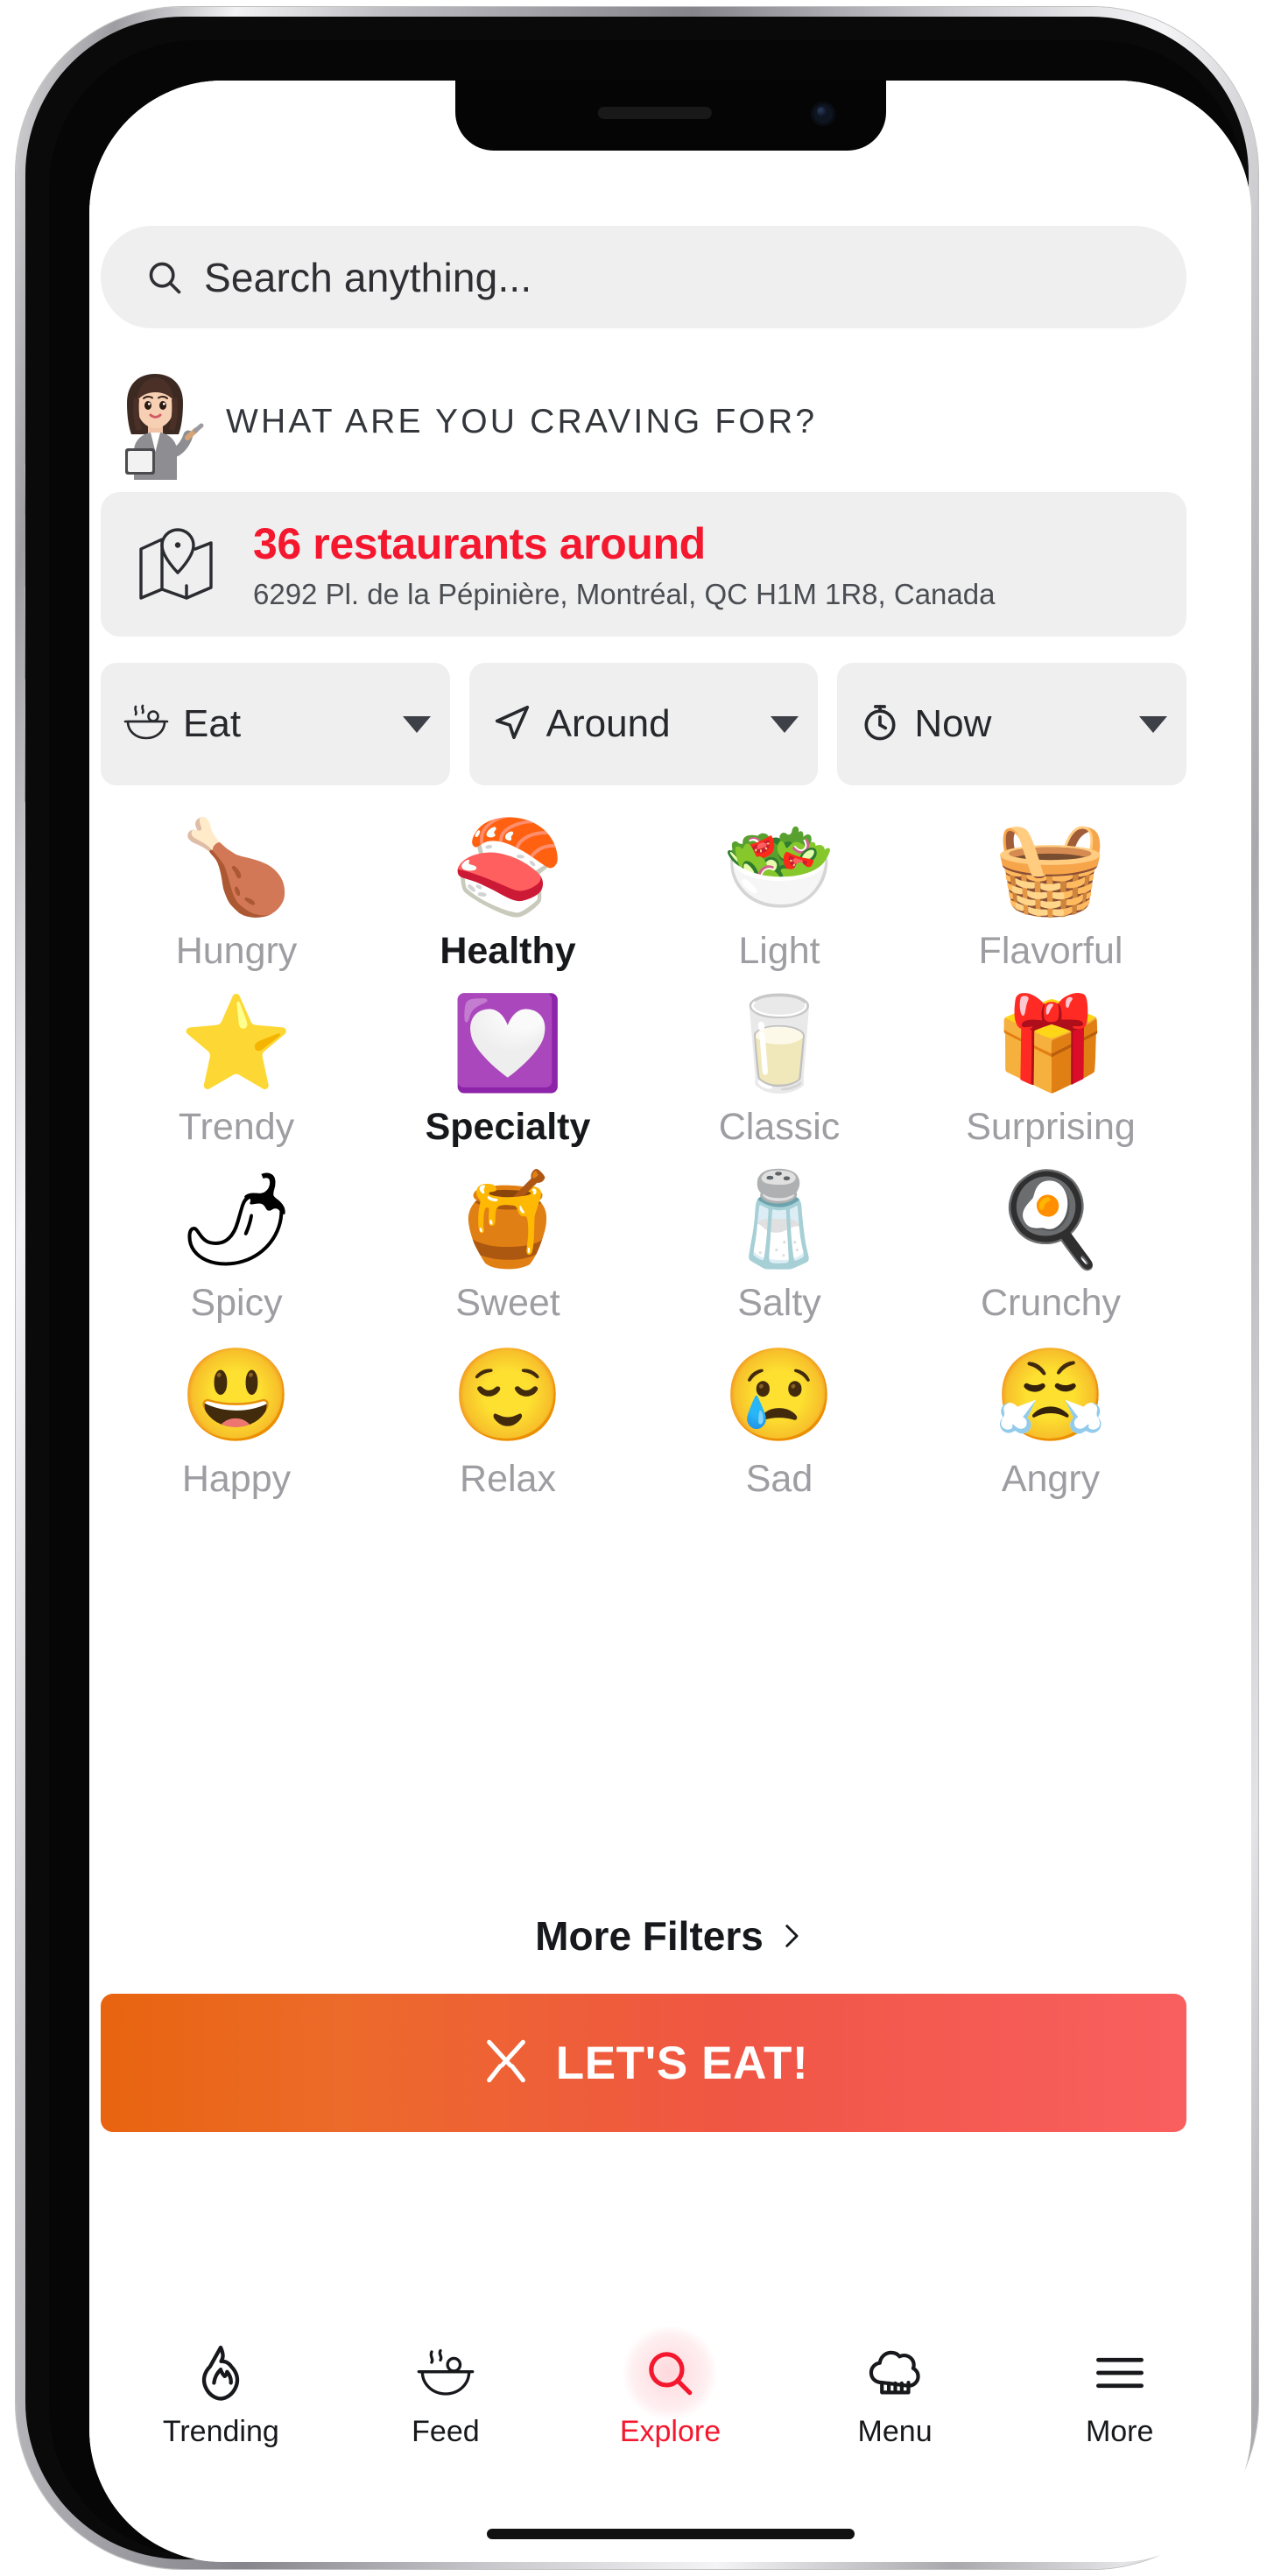 The height and width of the screenshot is (2576, 1274). Describe the element at coordinates (895, 2372) in the screenshot. I see `chef-hat-icon` at that location.